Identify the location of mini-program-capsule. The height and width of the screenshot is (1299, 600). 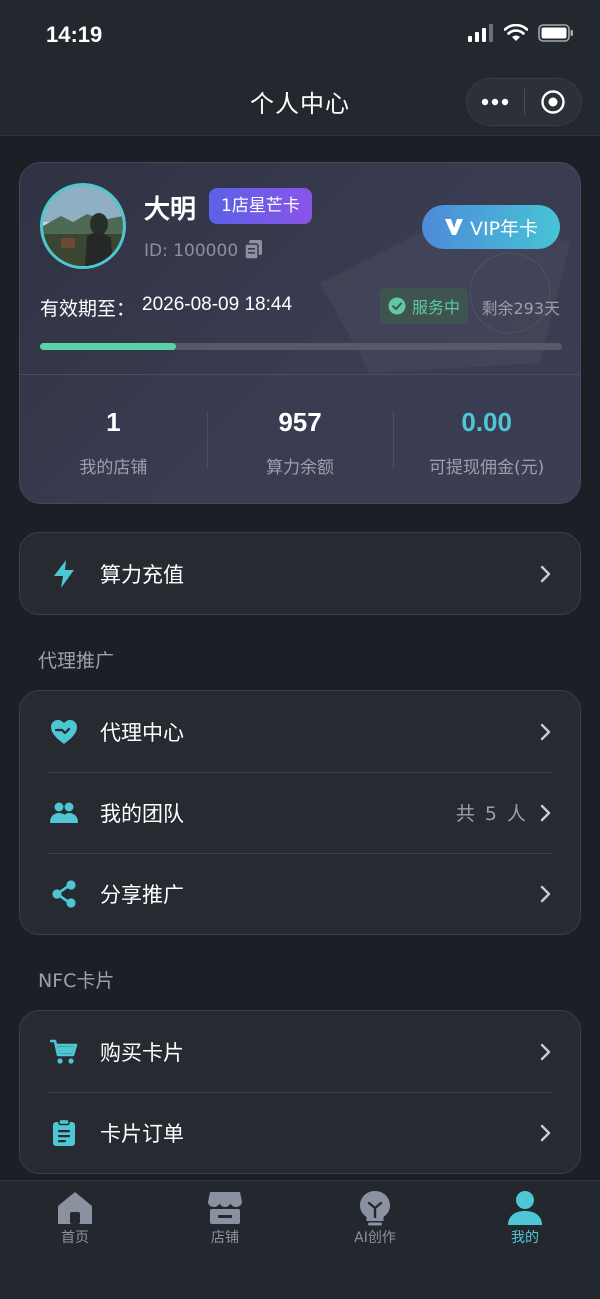
(524, 102).